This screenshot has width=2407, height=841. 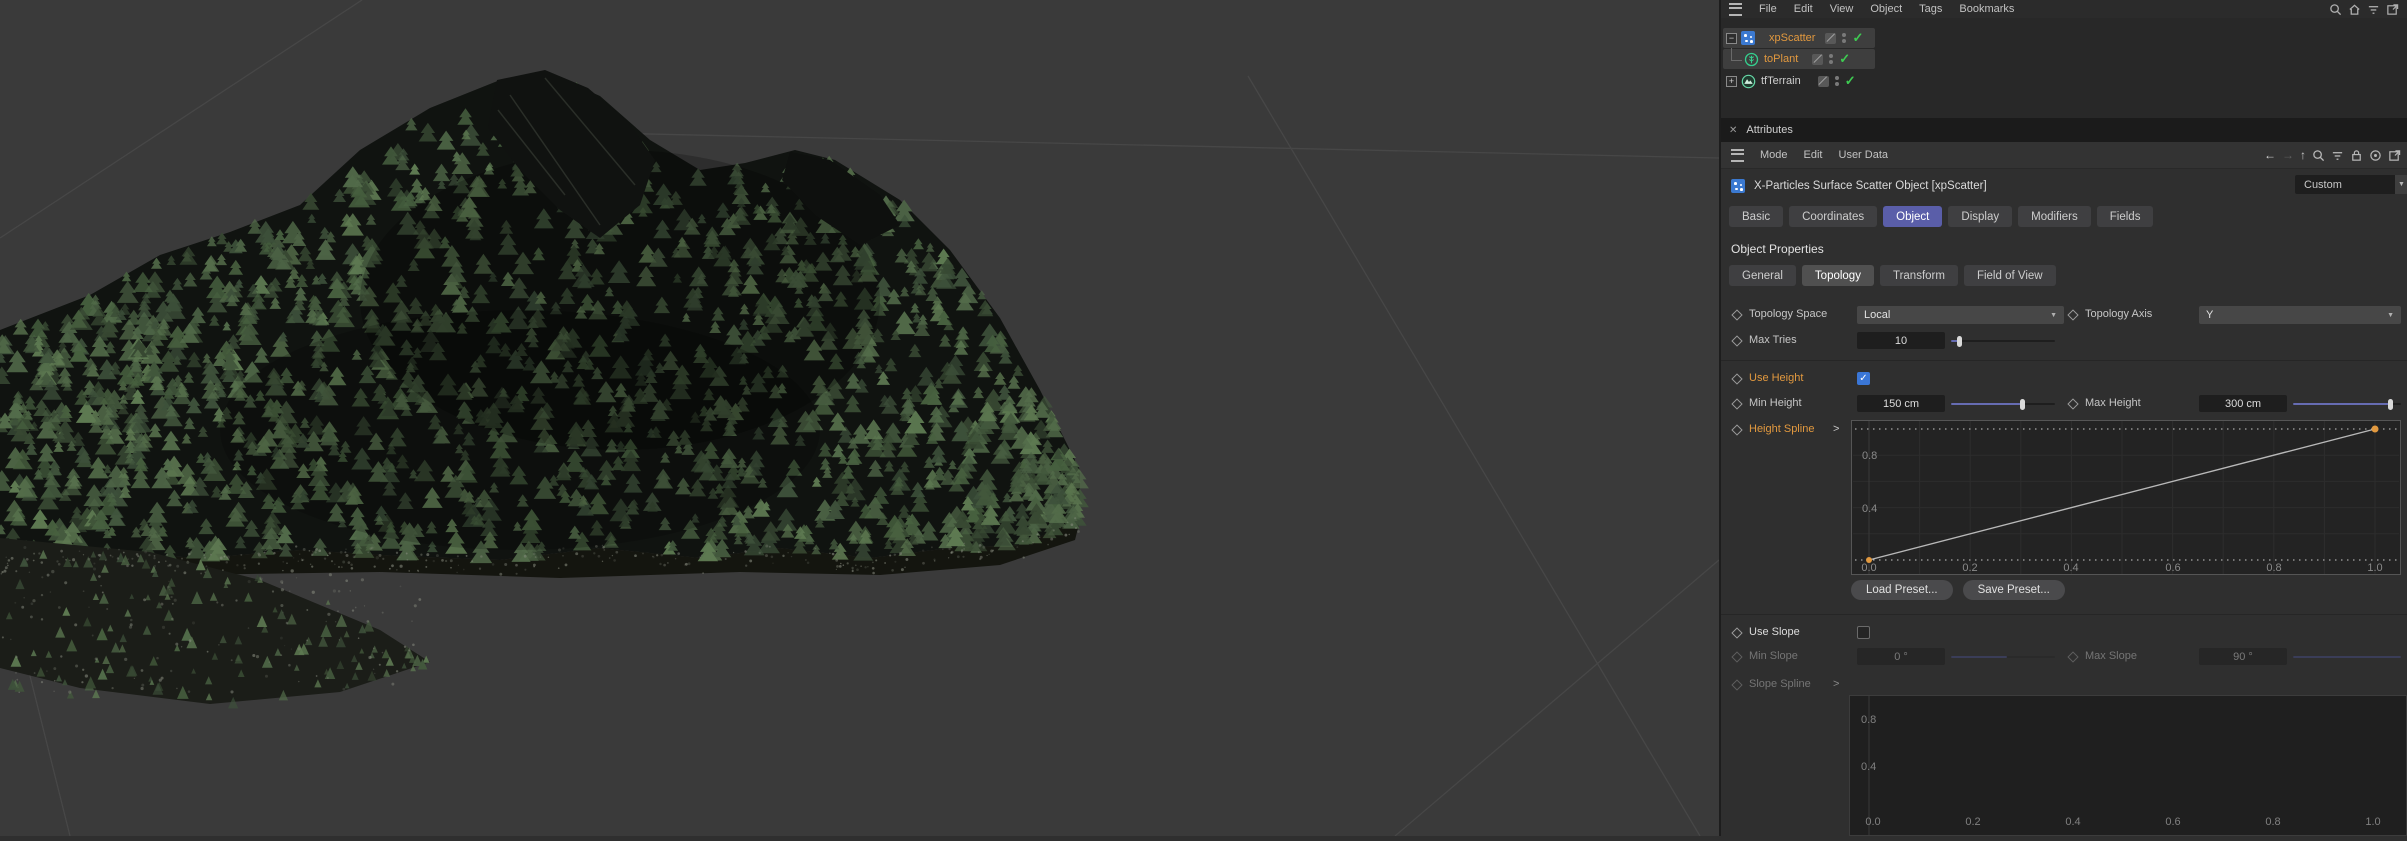 What do you see at coordinates (1792, 38) in the screenshot?
I see `object-label: xpScatter` at bounding box center [1792, 38].